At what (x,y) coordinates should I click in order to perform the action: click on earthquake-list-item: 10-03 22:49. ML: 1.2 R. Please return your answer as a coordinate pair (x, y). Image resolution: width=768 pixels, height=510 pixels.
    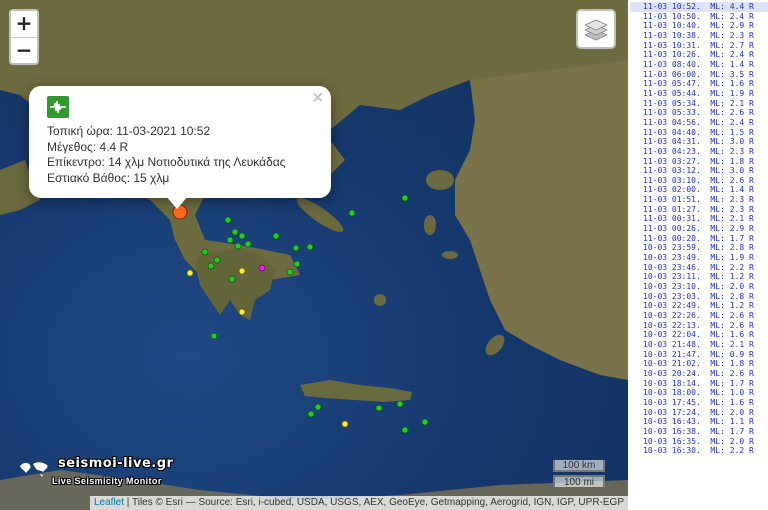
    Looking at the image, I should click on (699, 306).